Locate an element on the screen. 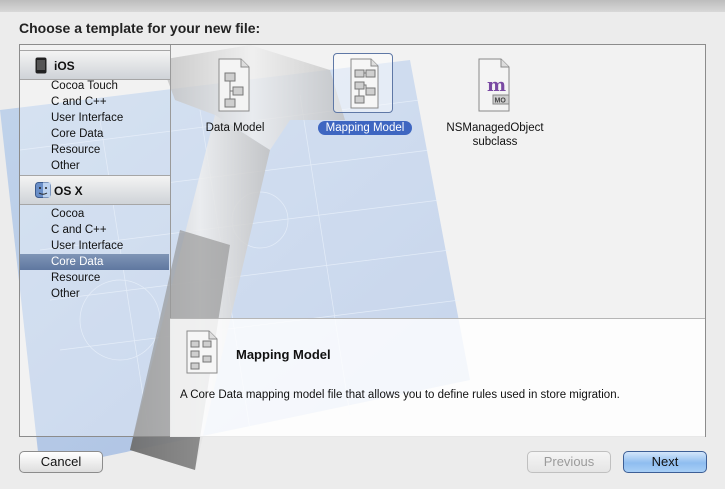  description-title: Mapping Model is located at coordinates (283, 354).